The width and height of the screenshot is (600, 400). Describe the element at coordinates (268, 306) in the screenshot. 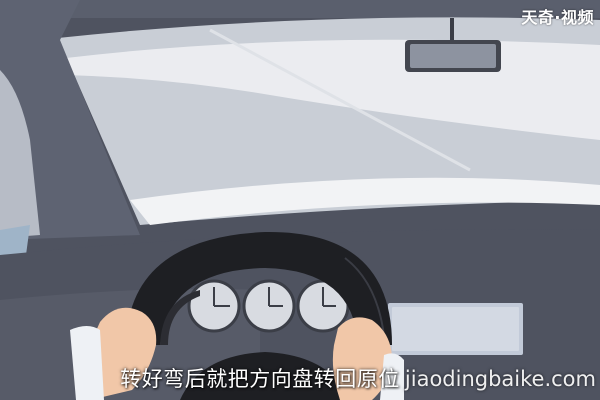

I see `speedometer-gauge-icon` at that location.